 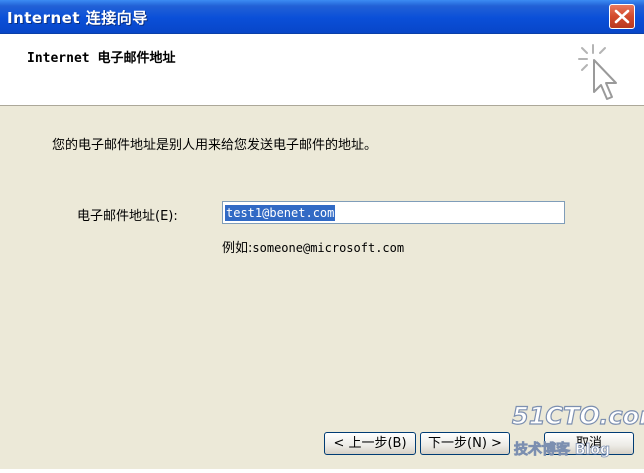 What do you see at coordinates (101, 58) in the screenshot?
I see `page-title: Internet 电子邮件地址` at bounding box center [101, 58].